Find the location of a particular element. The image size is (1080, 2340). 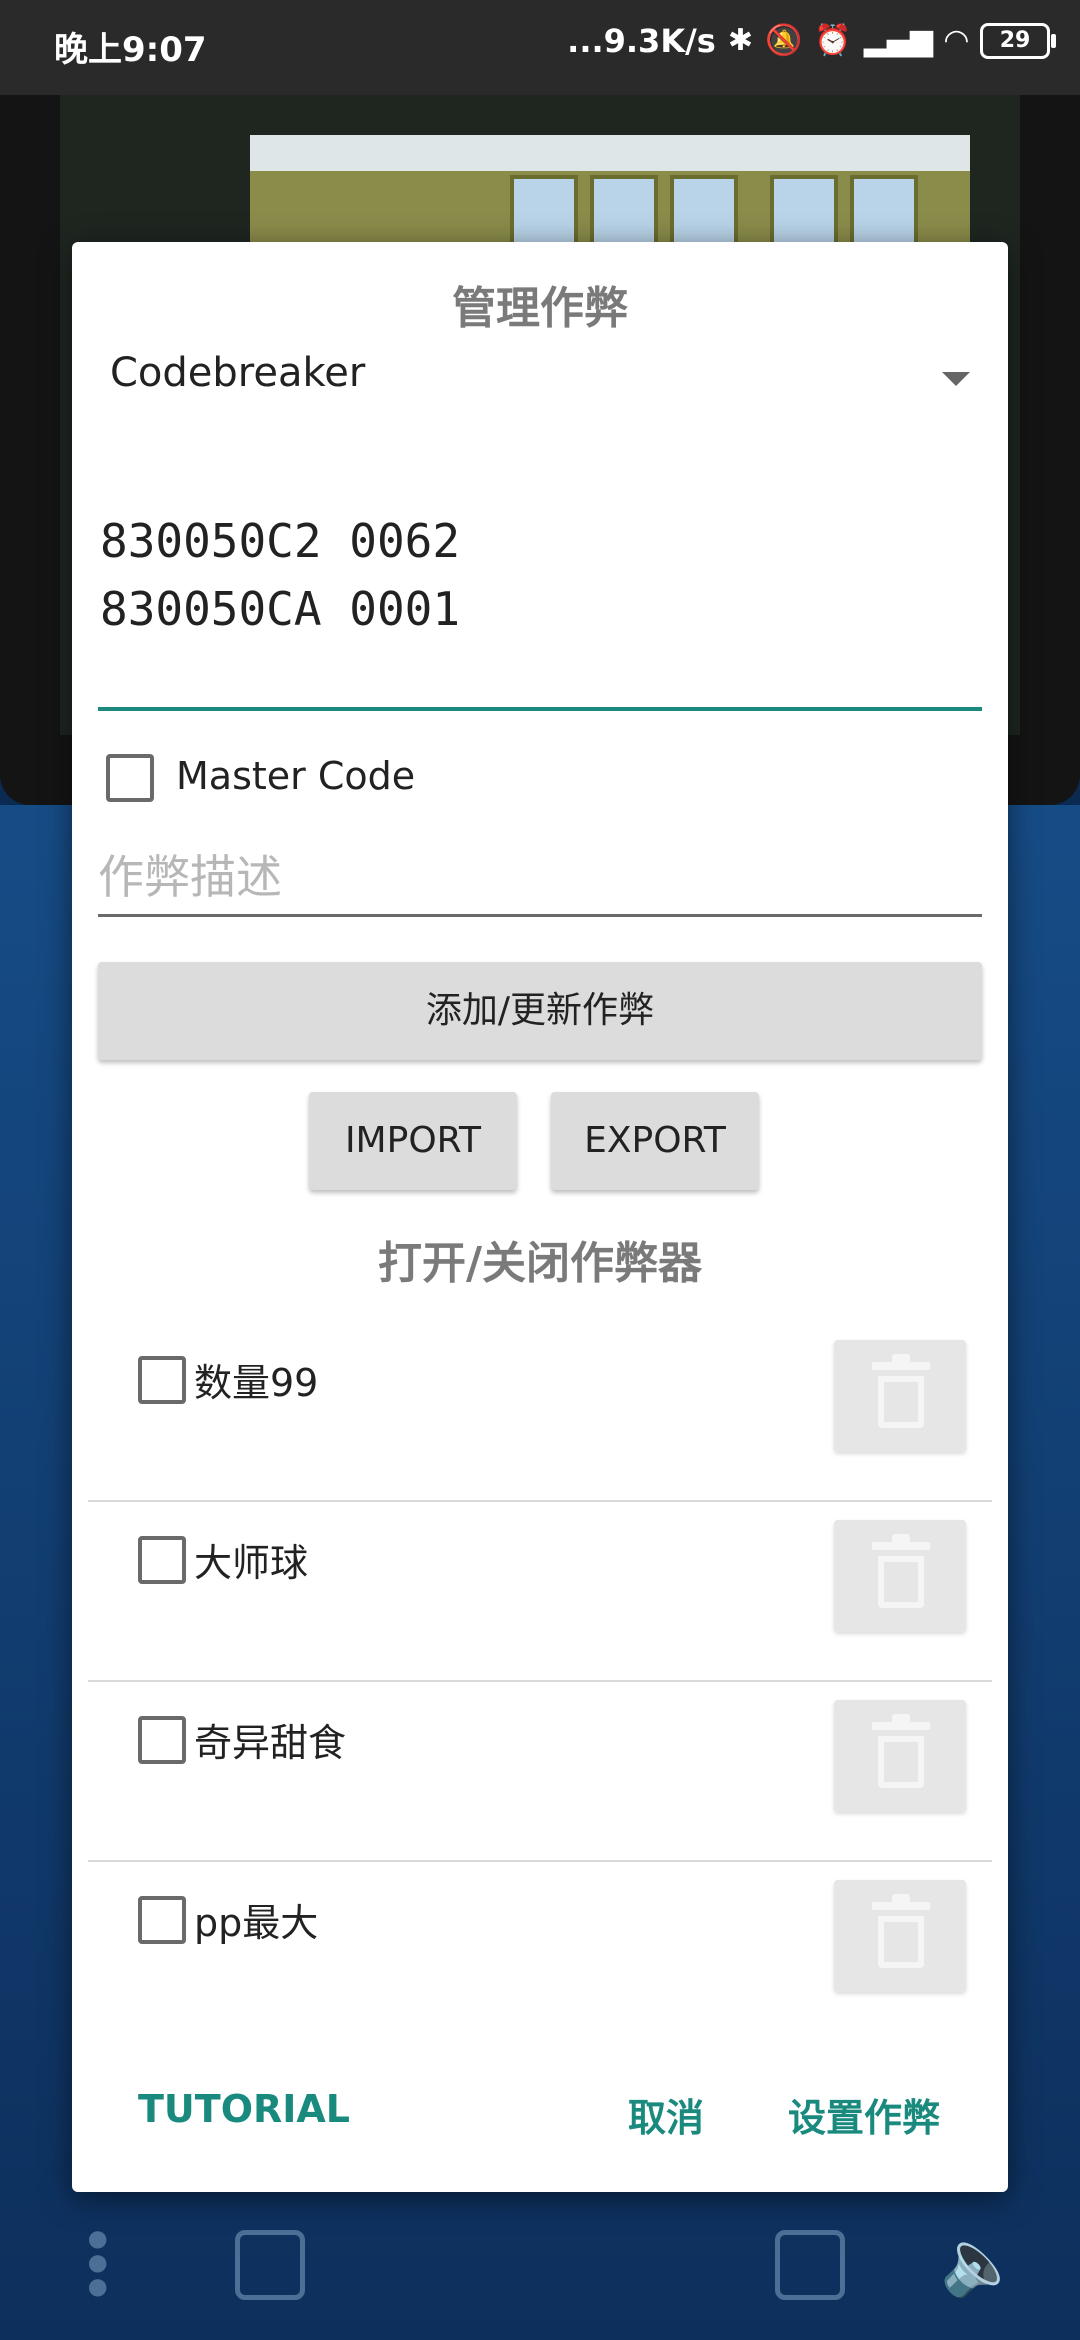

volume-icon: 🔈 is located at coordinates (980, 2262).